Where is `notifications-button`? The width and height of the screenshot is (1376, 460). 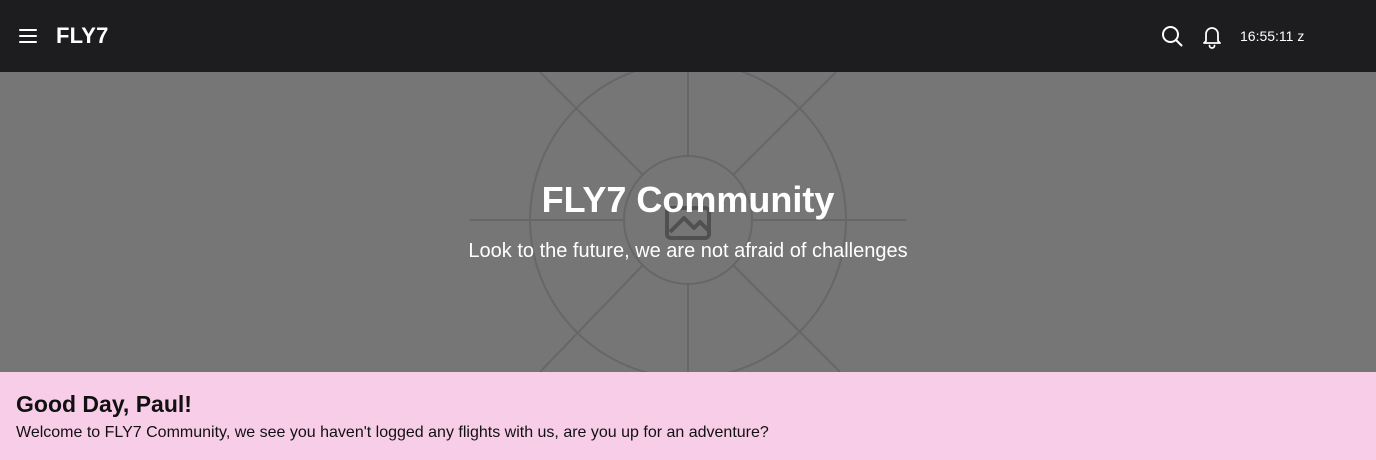 notifications-button is located at coordinates (1212, 36).